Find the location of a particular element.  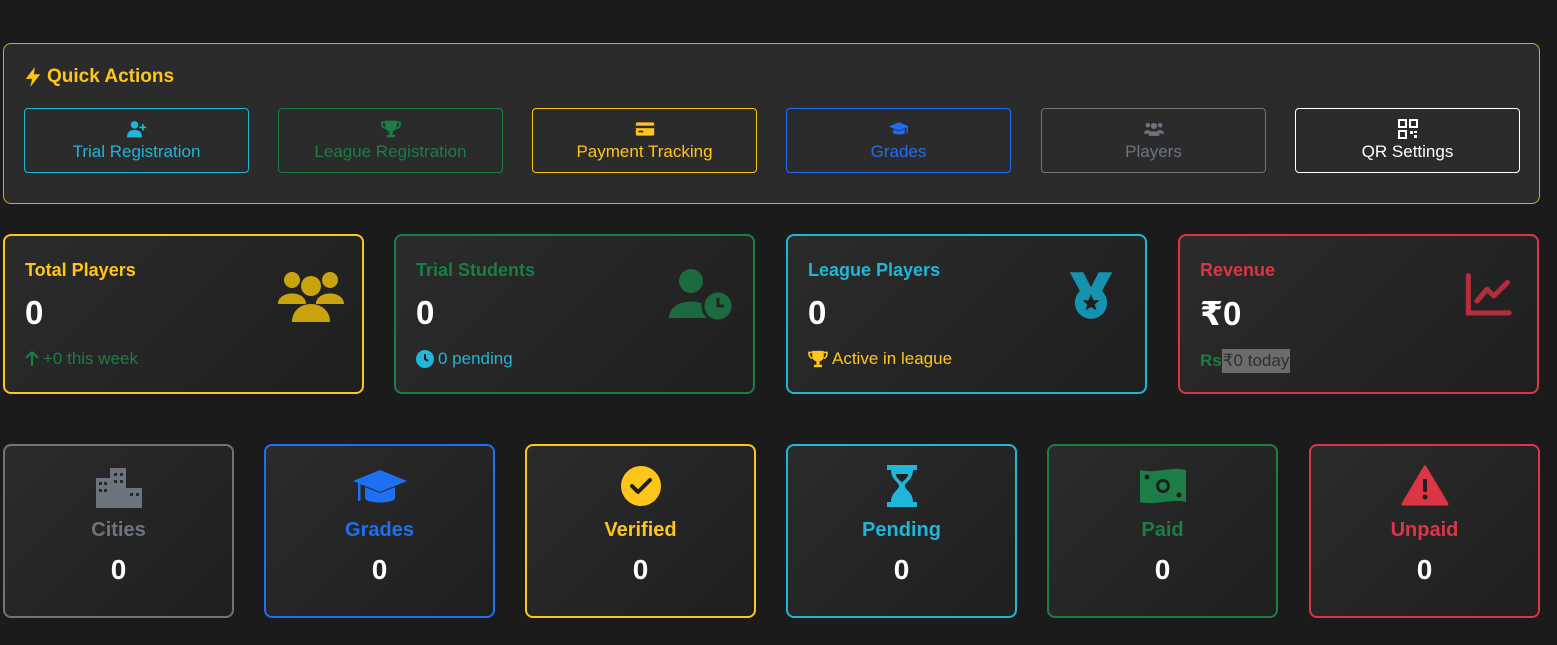

grades-label: Grades is located at coordinates (898, 151).